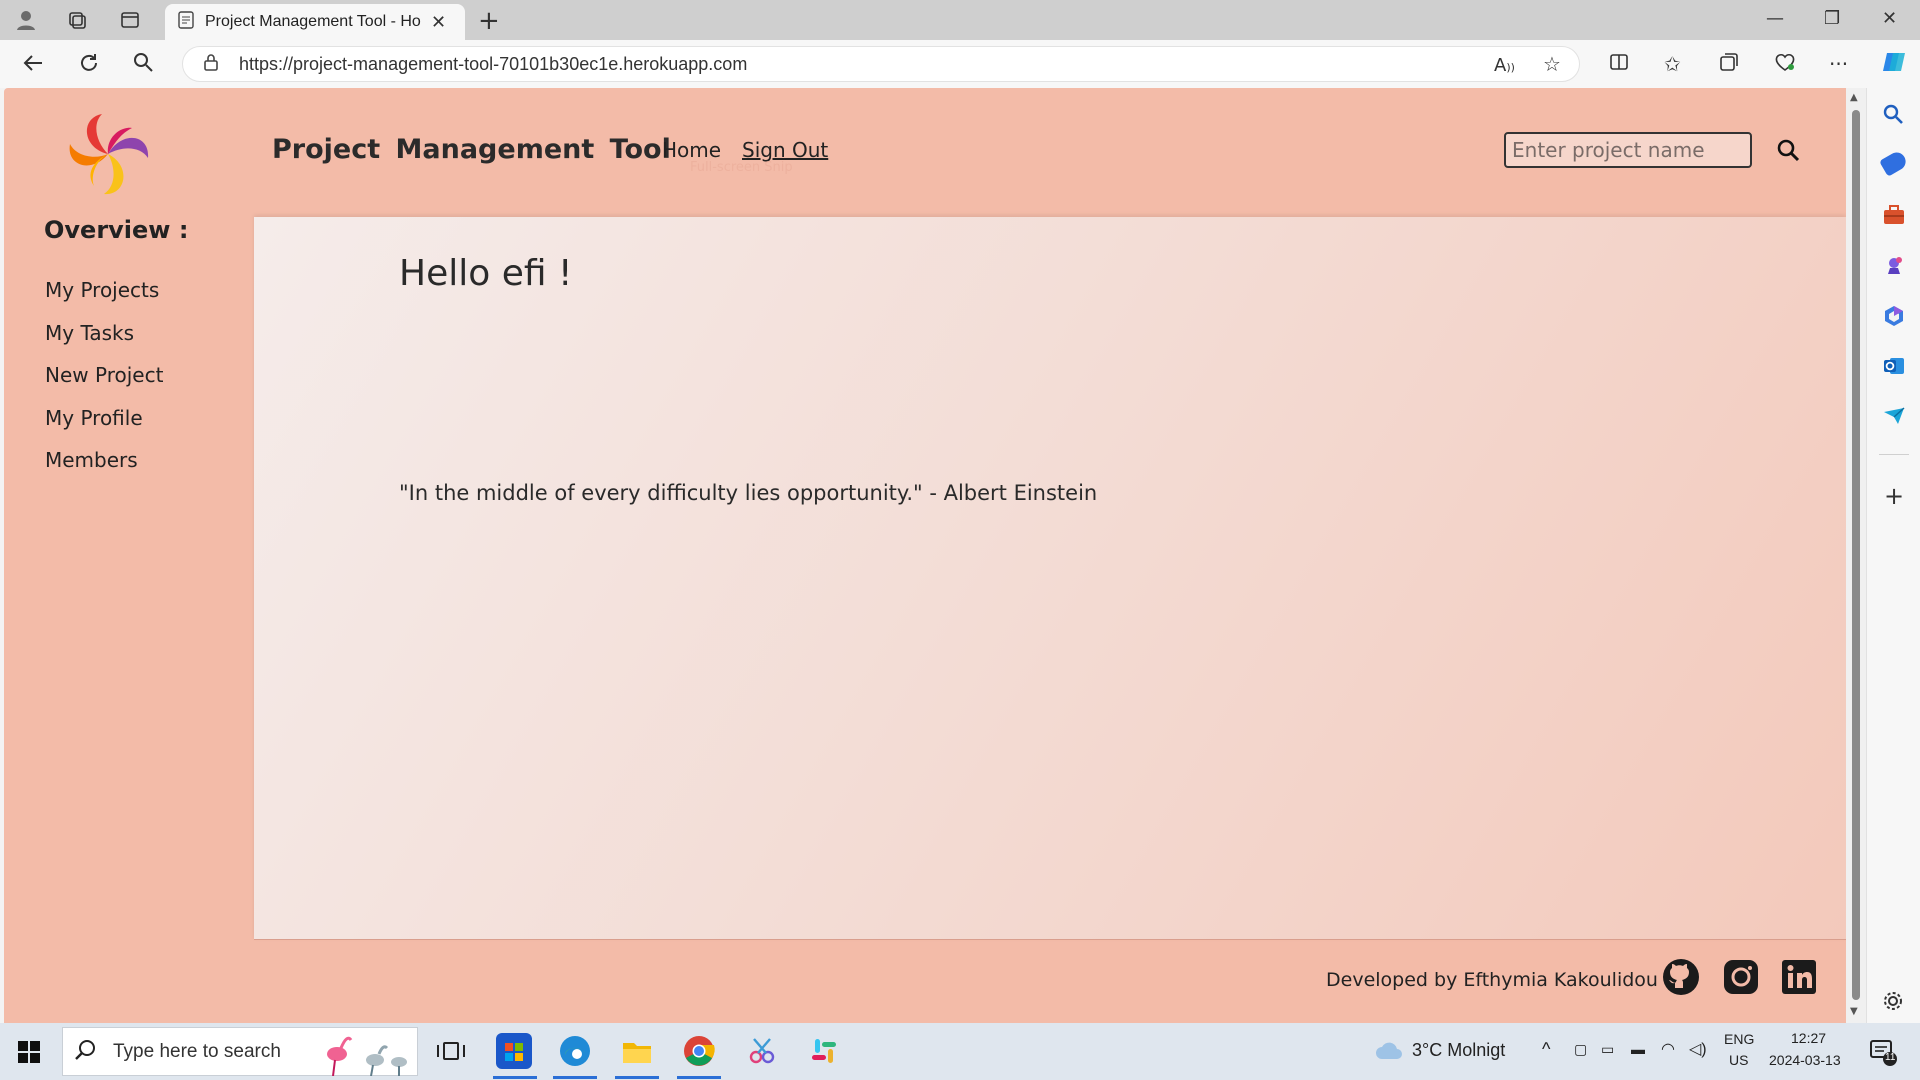 The image size is (1920, 1080). What do you see at coordinates (486, 273) in the screenshot?
I see `greeting-heading: Hello efi !` at bounding box center [486, 273].